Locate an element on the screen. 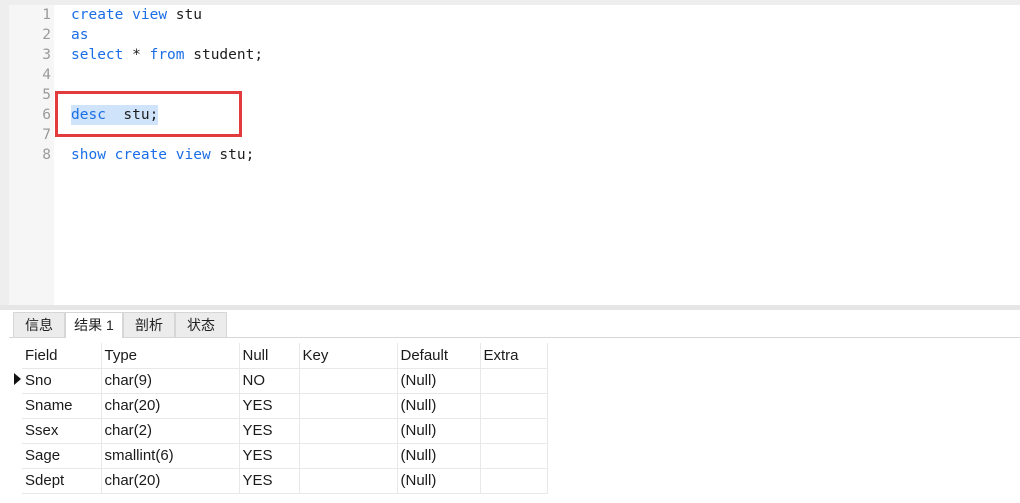  line-number: 8 is located at coordinates (46, 155).